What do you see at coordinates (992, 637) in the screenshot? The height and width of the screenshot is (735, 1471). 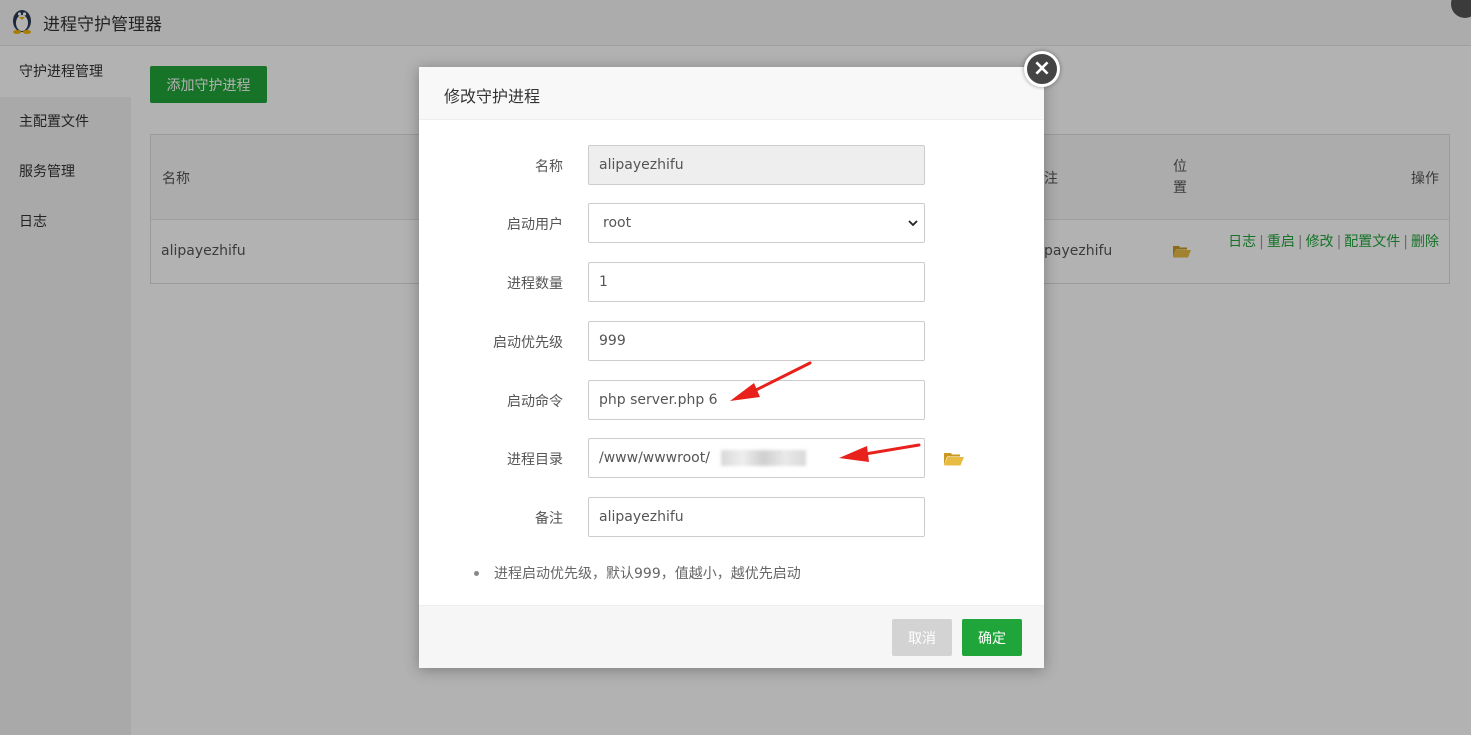 I see `confirm-button: 确定` at bounding box center [992, 637].